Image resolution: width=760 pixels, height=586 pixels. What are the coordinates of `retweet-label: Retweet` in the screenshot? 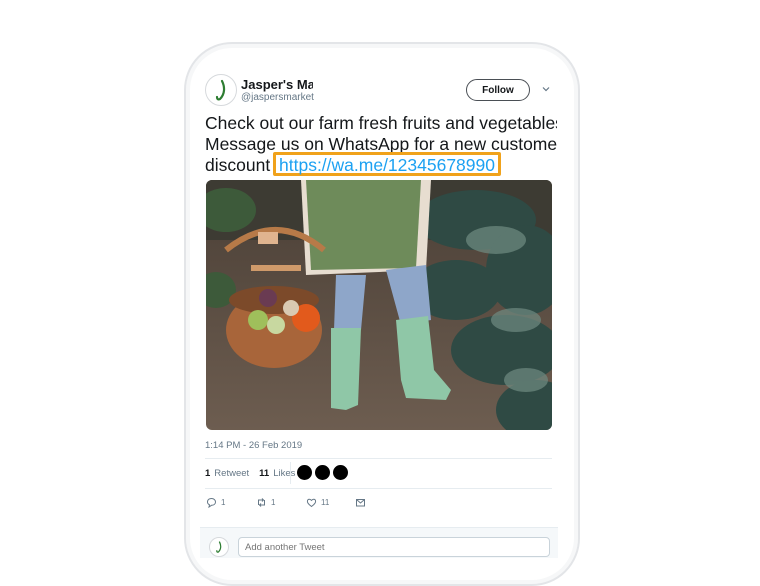 It's located at (231, 473).